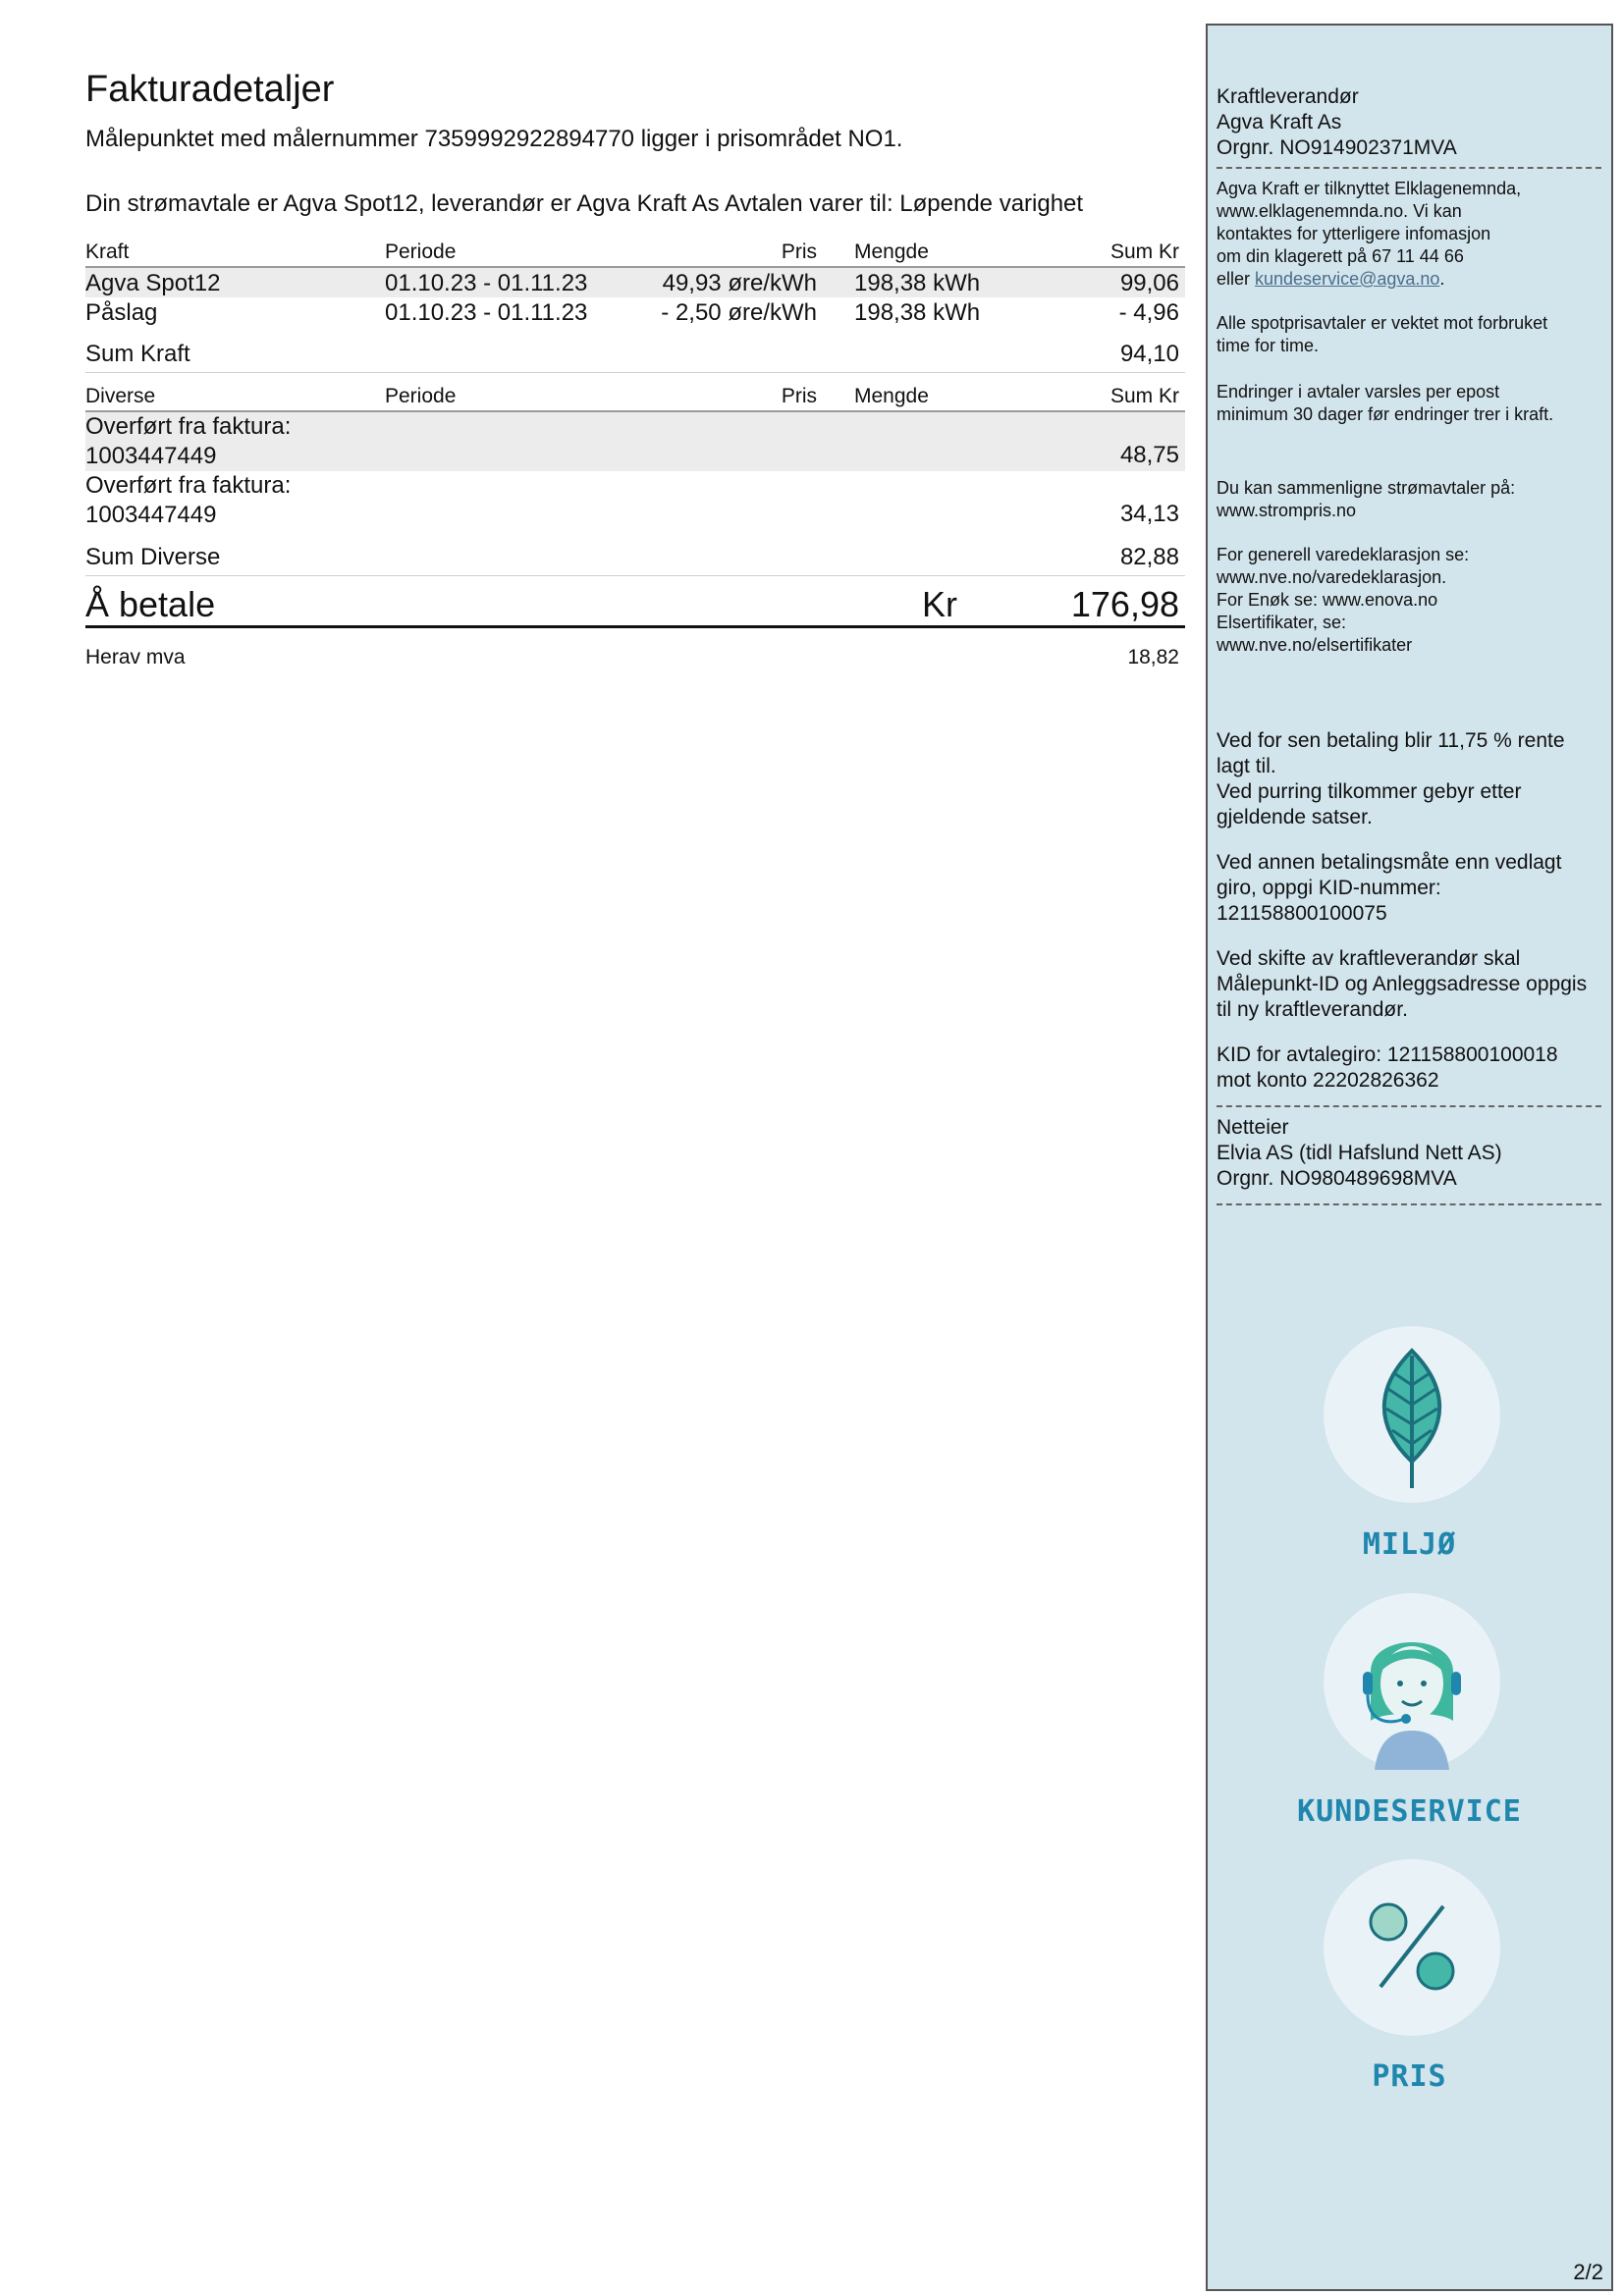 The image size is (1623, 2296). I want to click on complaint-suffix: ., so click(1442, 279).